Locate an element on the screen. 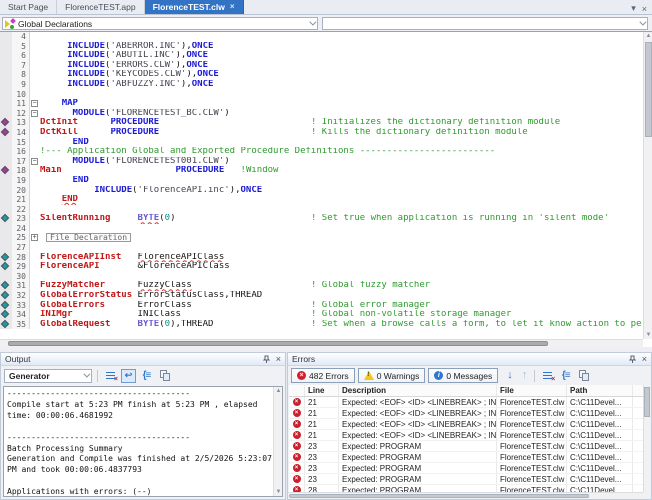 The width and height of the screenshot is (652, 500). code-line: 9 INCLUDE('ABFUZZY.INC'),ONCE is located at coordinates (321, 84).